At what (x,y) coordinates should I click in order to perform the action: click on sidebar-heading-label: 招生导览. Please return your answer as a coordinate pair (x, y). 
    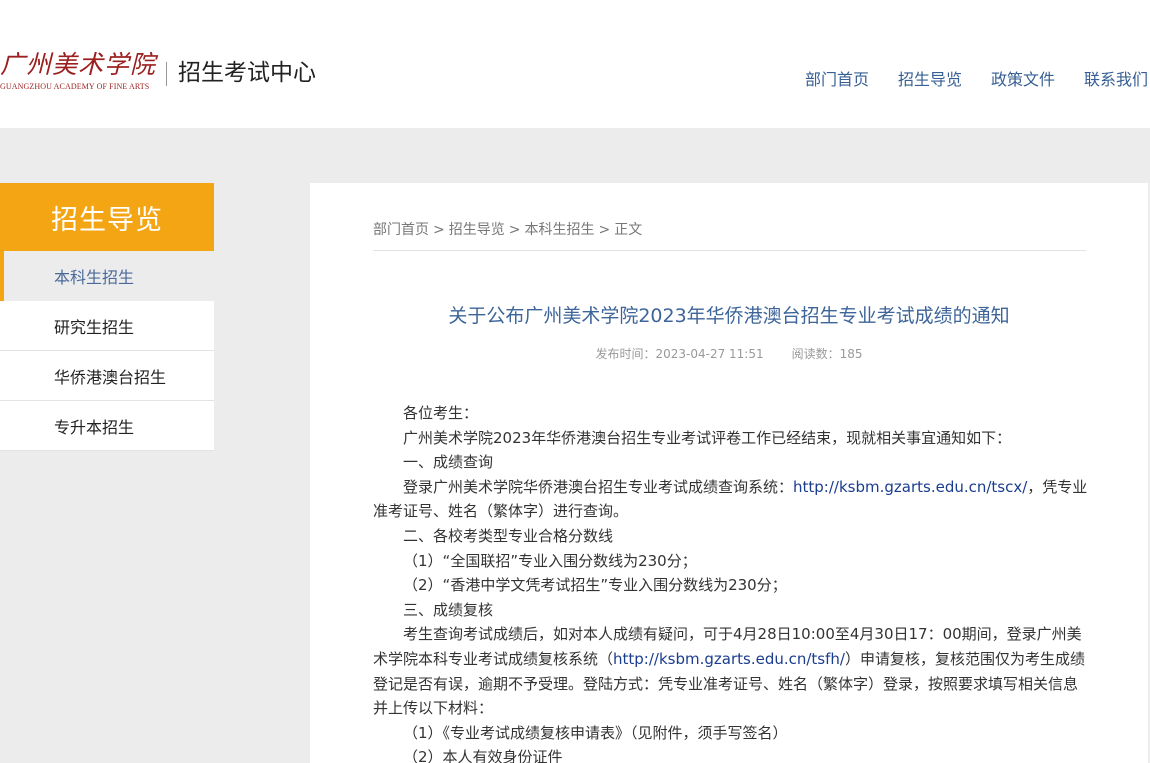
    Looking at the image, I should click on (107, 220).